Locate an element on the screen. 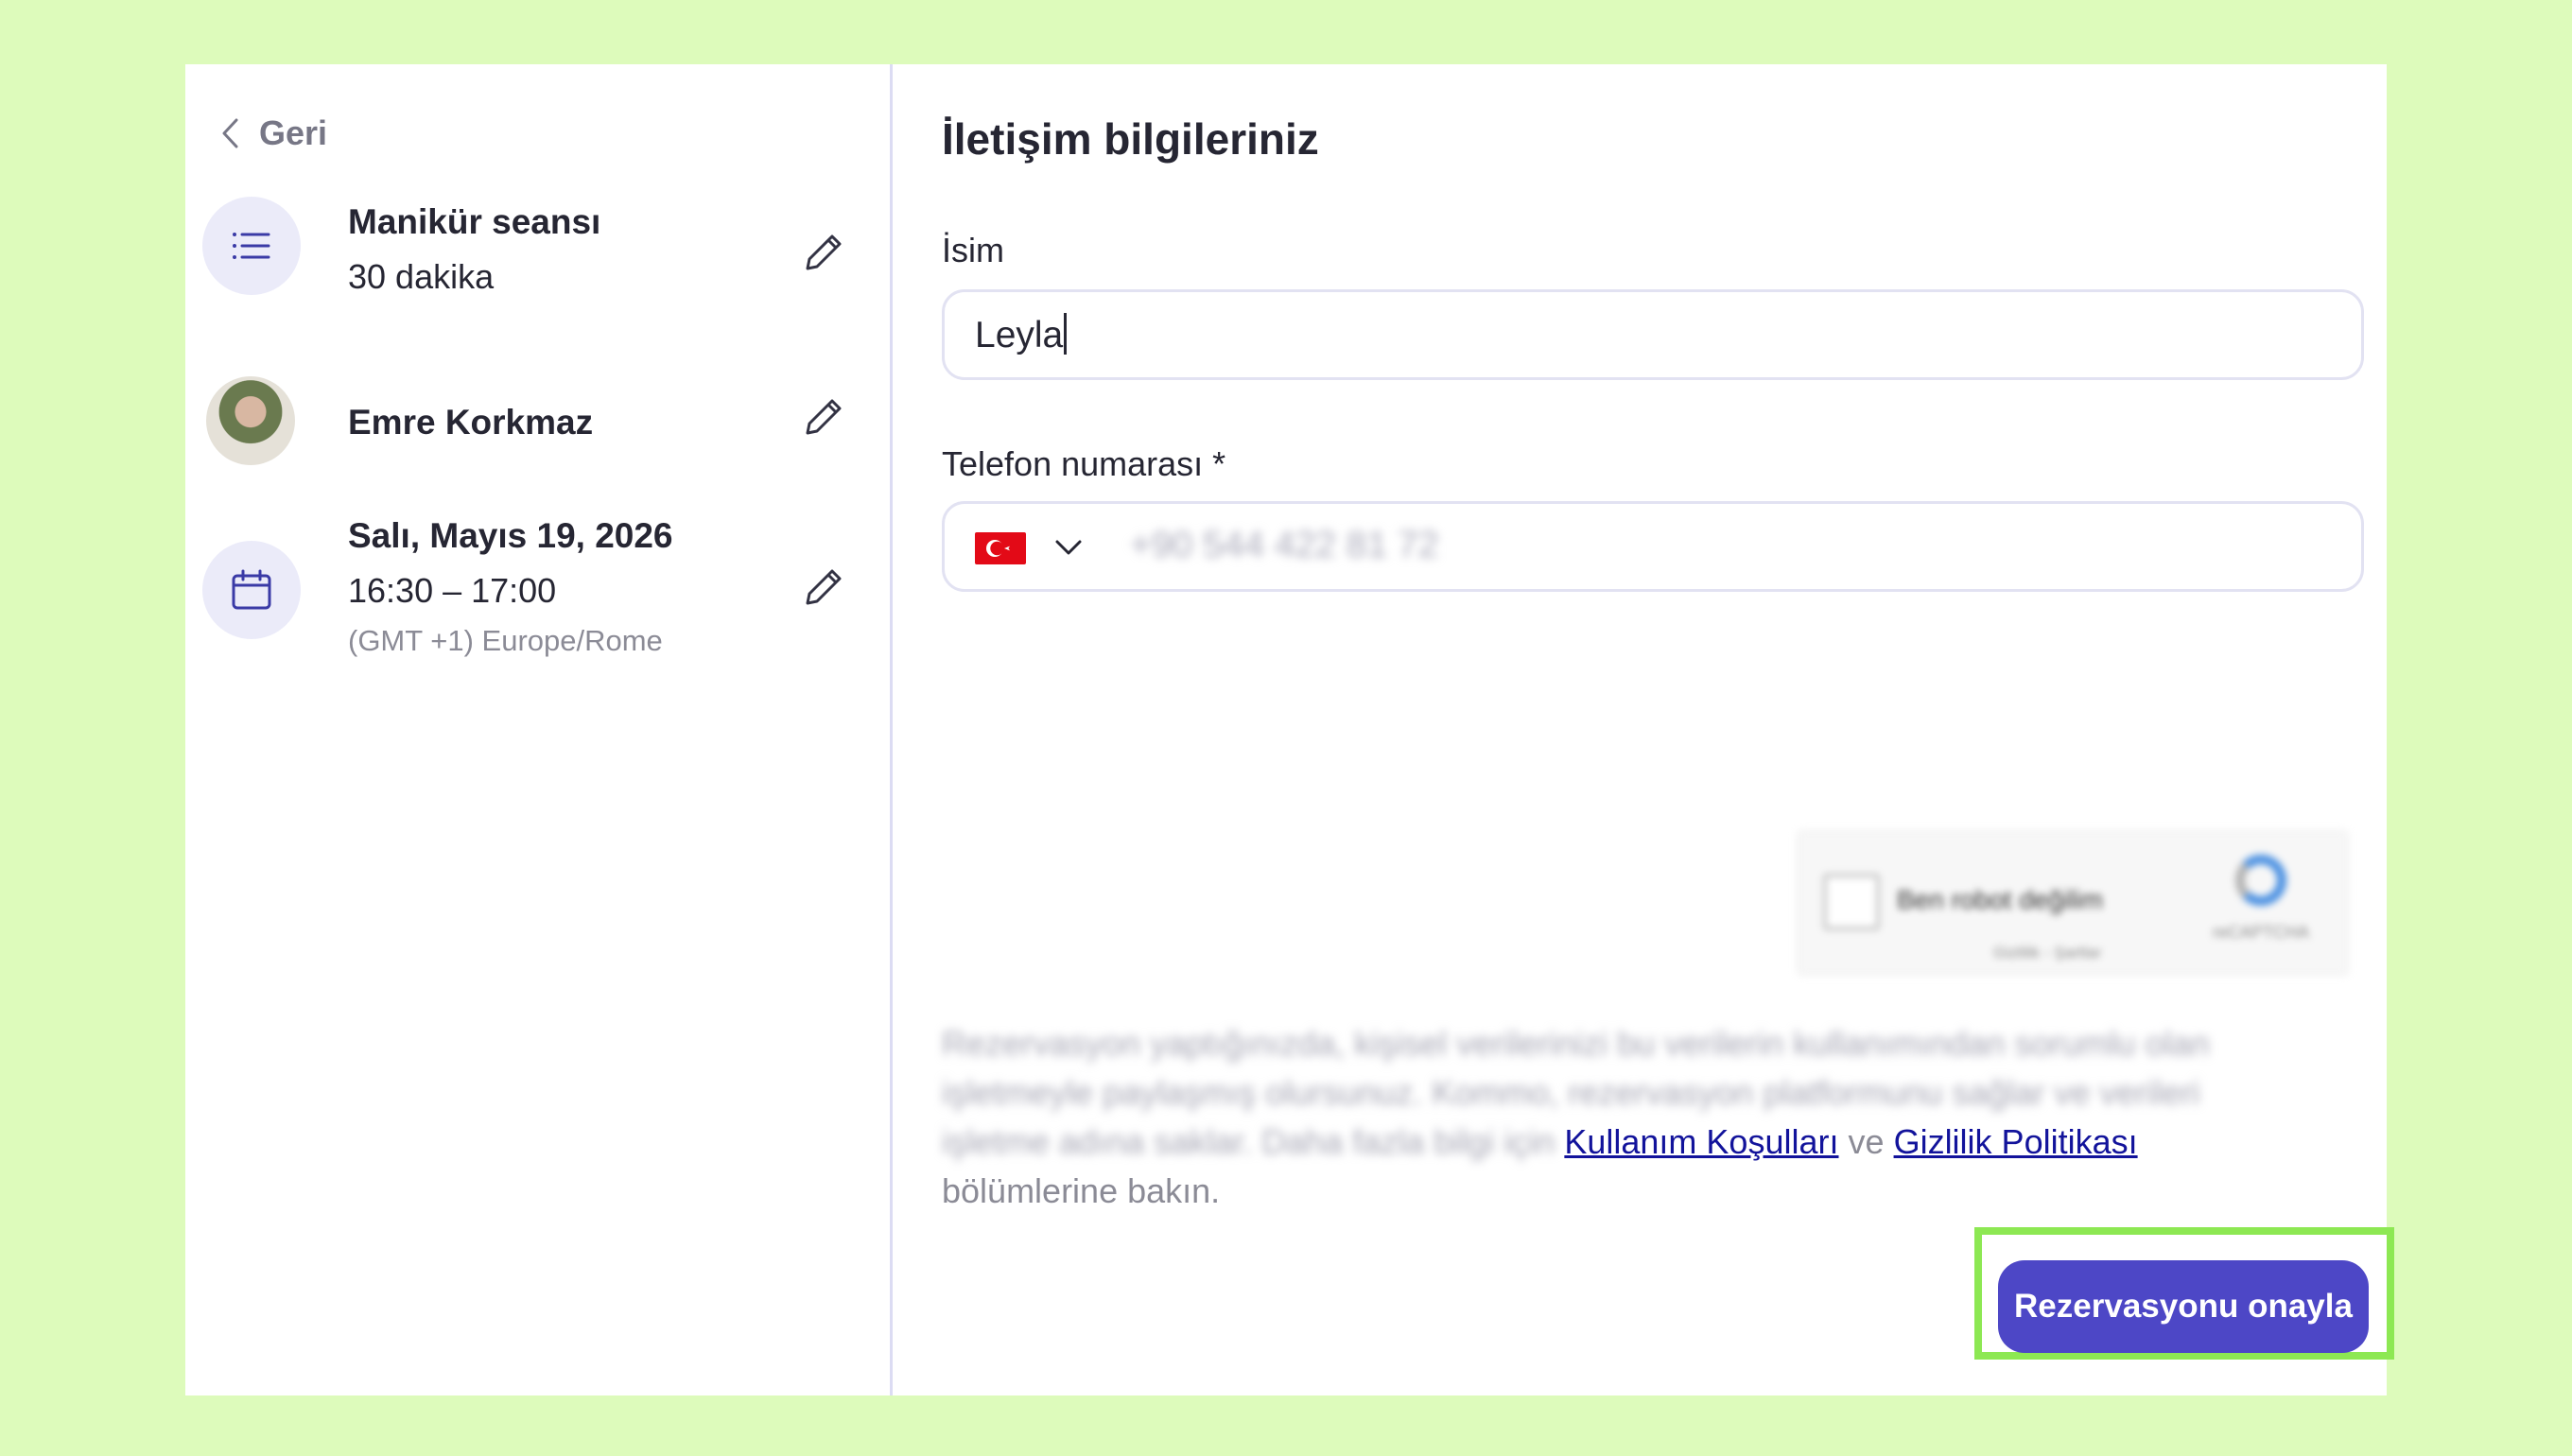 The width and height of the screenshot is (2572, 1456). recaptcha-logo-icon is located at coordinates (2260, 880).